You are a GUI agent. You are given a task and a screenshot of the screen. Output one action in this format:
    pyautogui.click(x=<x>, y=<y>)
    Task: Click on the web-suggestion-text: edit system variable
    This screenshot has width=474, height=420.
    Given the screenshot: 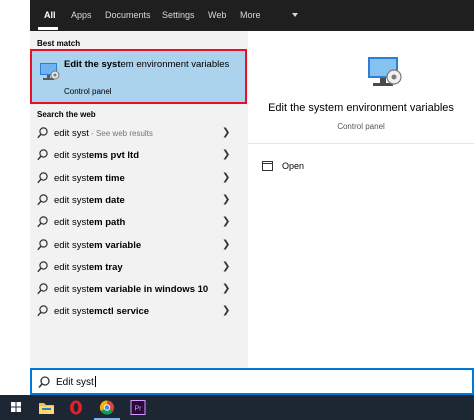 What is the action you would take?
    pyautogui.click(x=97, y=245)
    